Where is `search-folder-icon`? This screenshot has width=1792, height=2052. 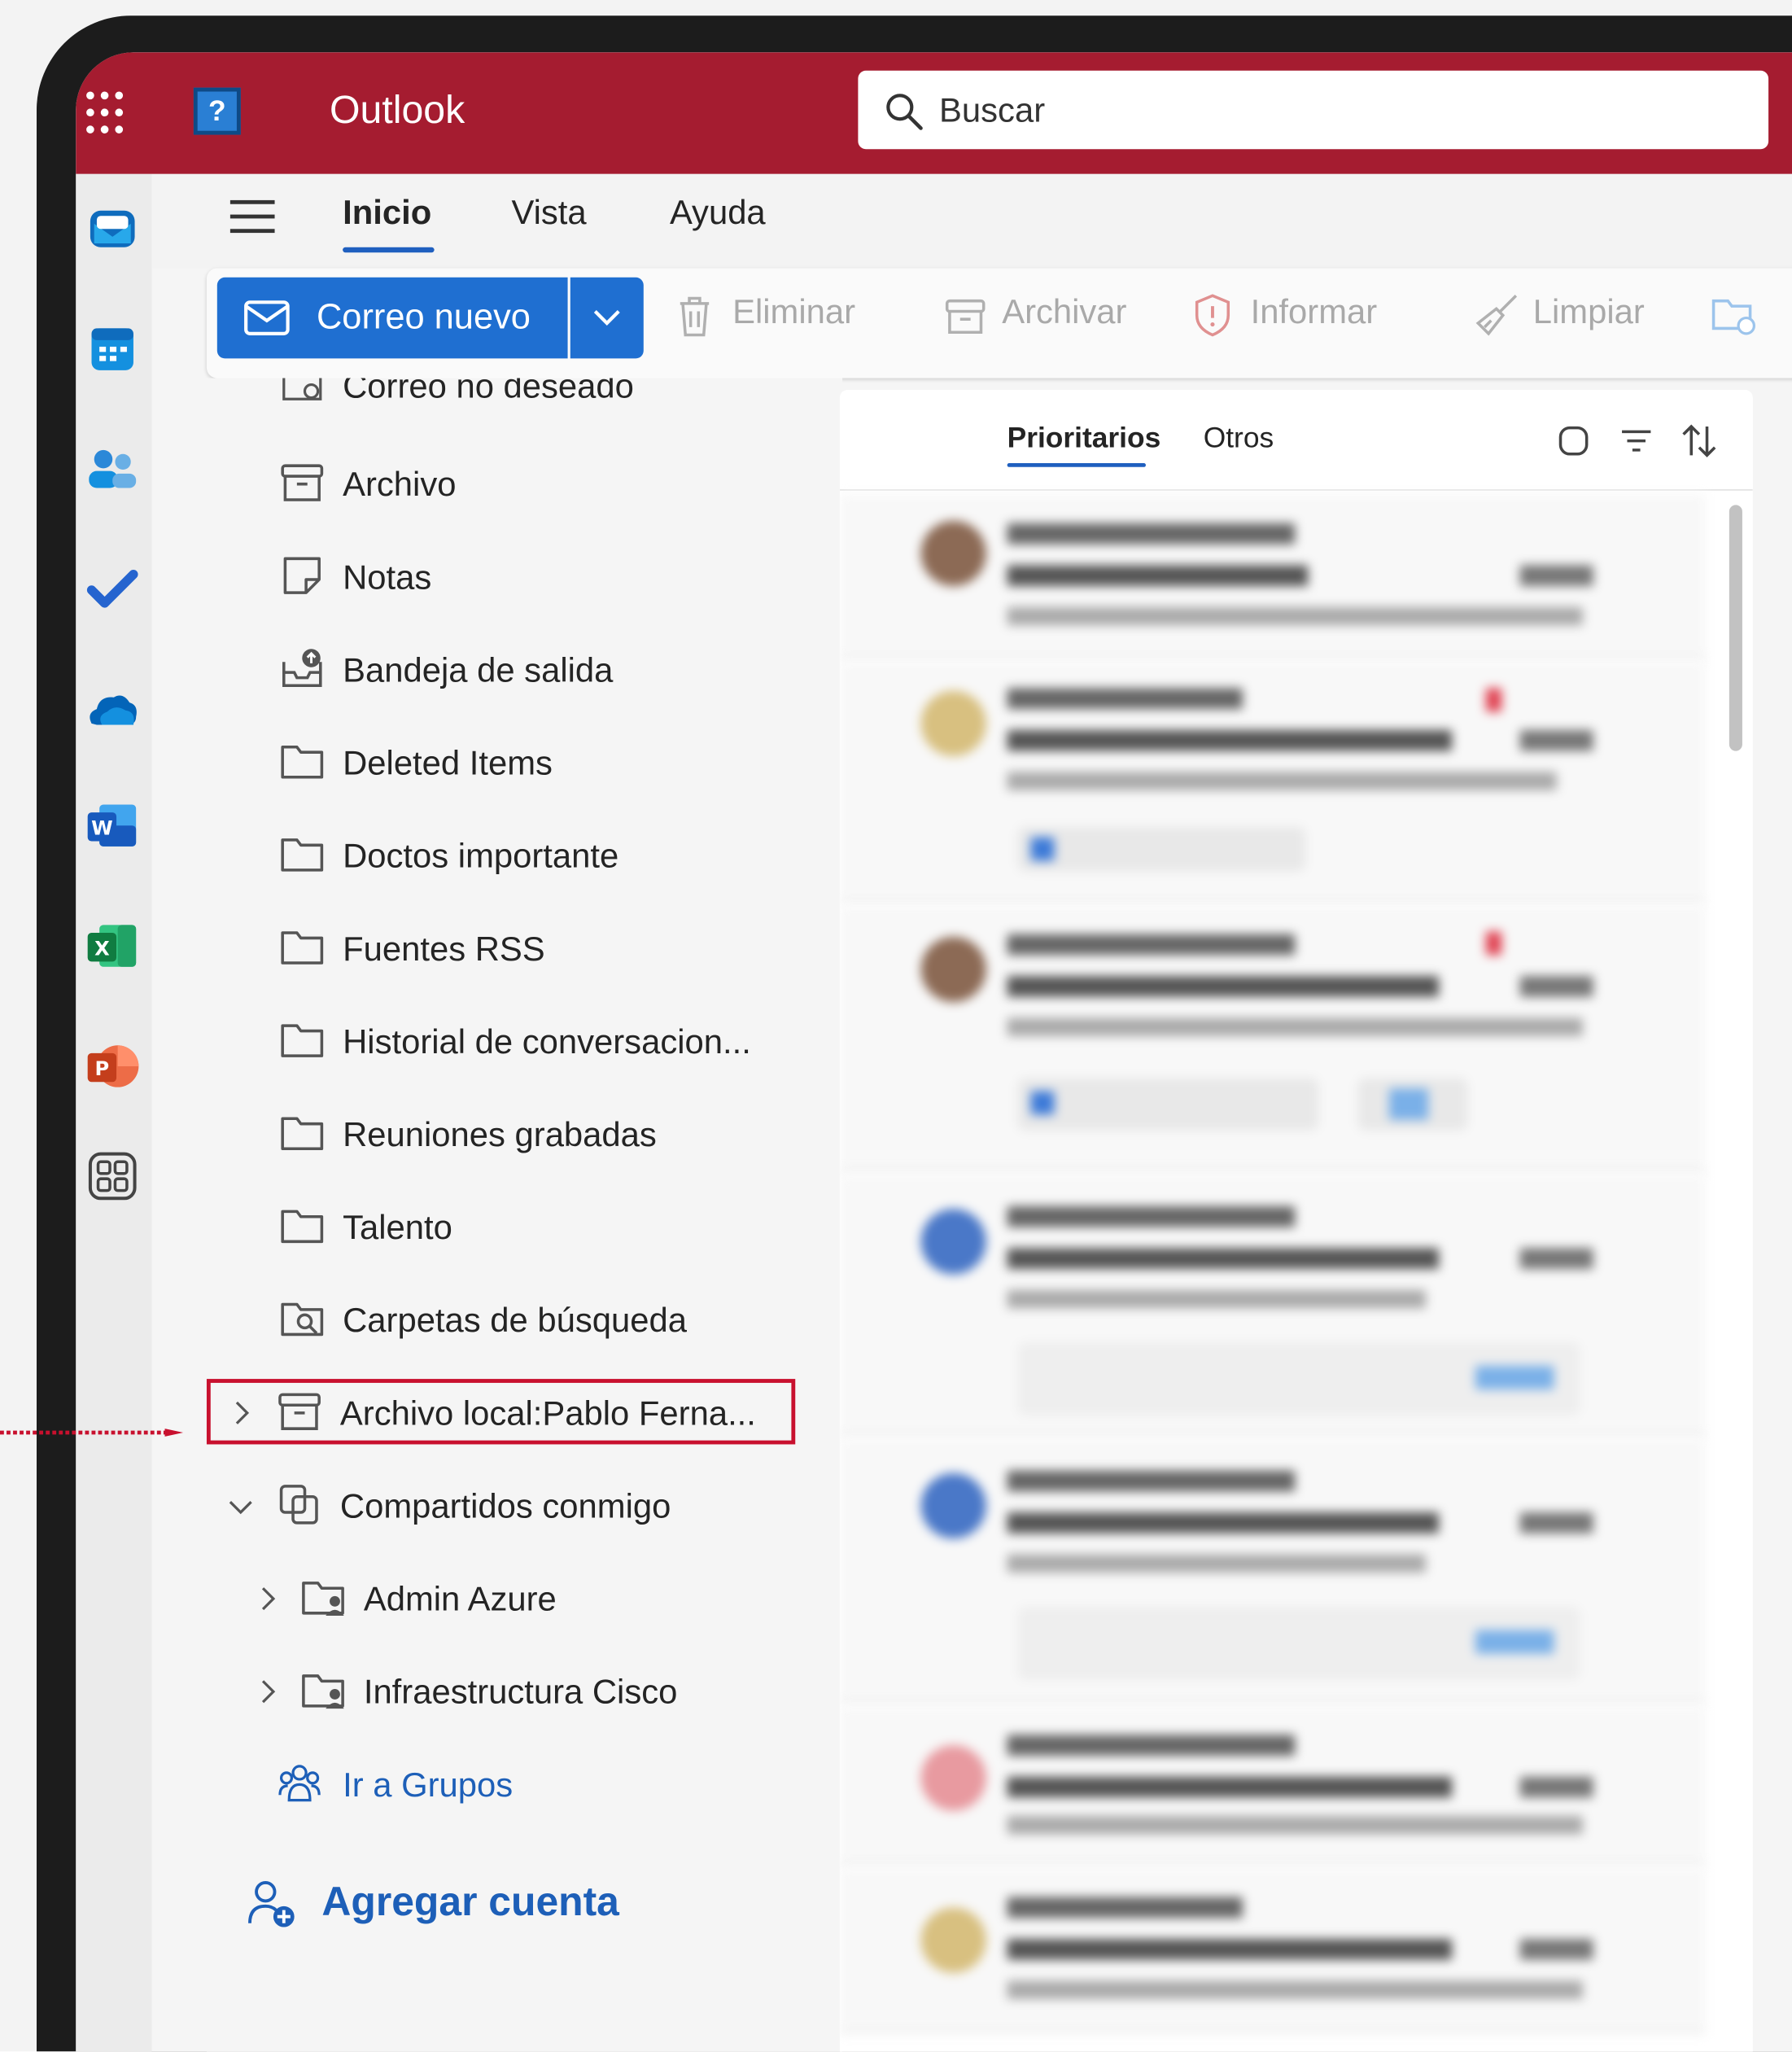 search-folder-icon is located at coordinates (302, 1319).